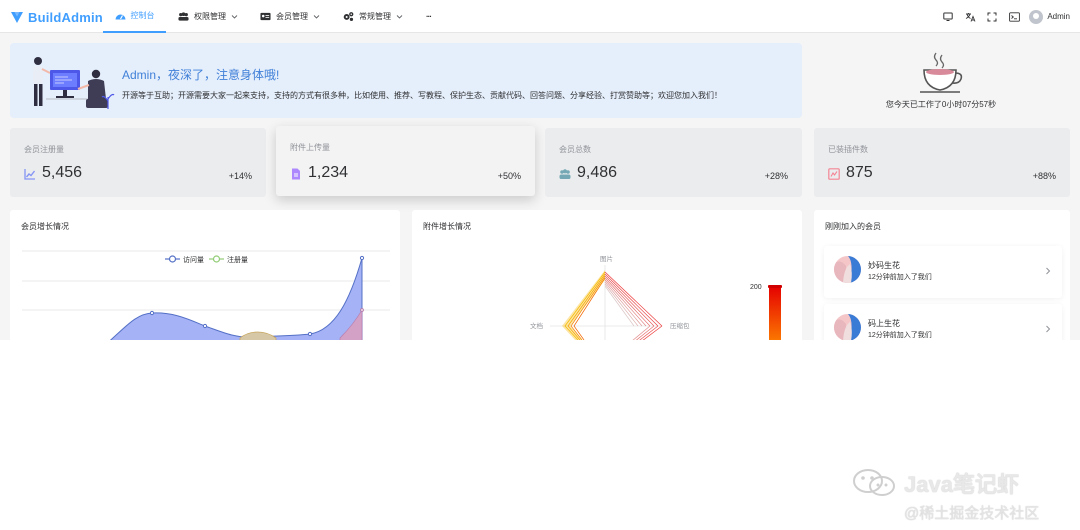  Describe the element at coordinates (348, 16) in the screenshot. I see `cogs-icon` at that location.